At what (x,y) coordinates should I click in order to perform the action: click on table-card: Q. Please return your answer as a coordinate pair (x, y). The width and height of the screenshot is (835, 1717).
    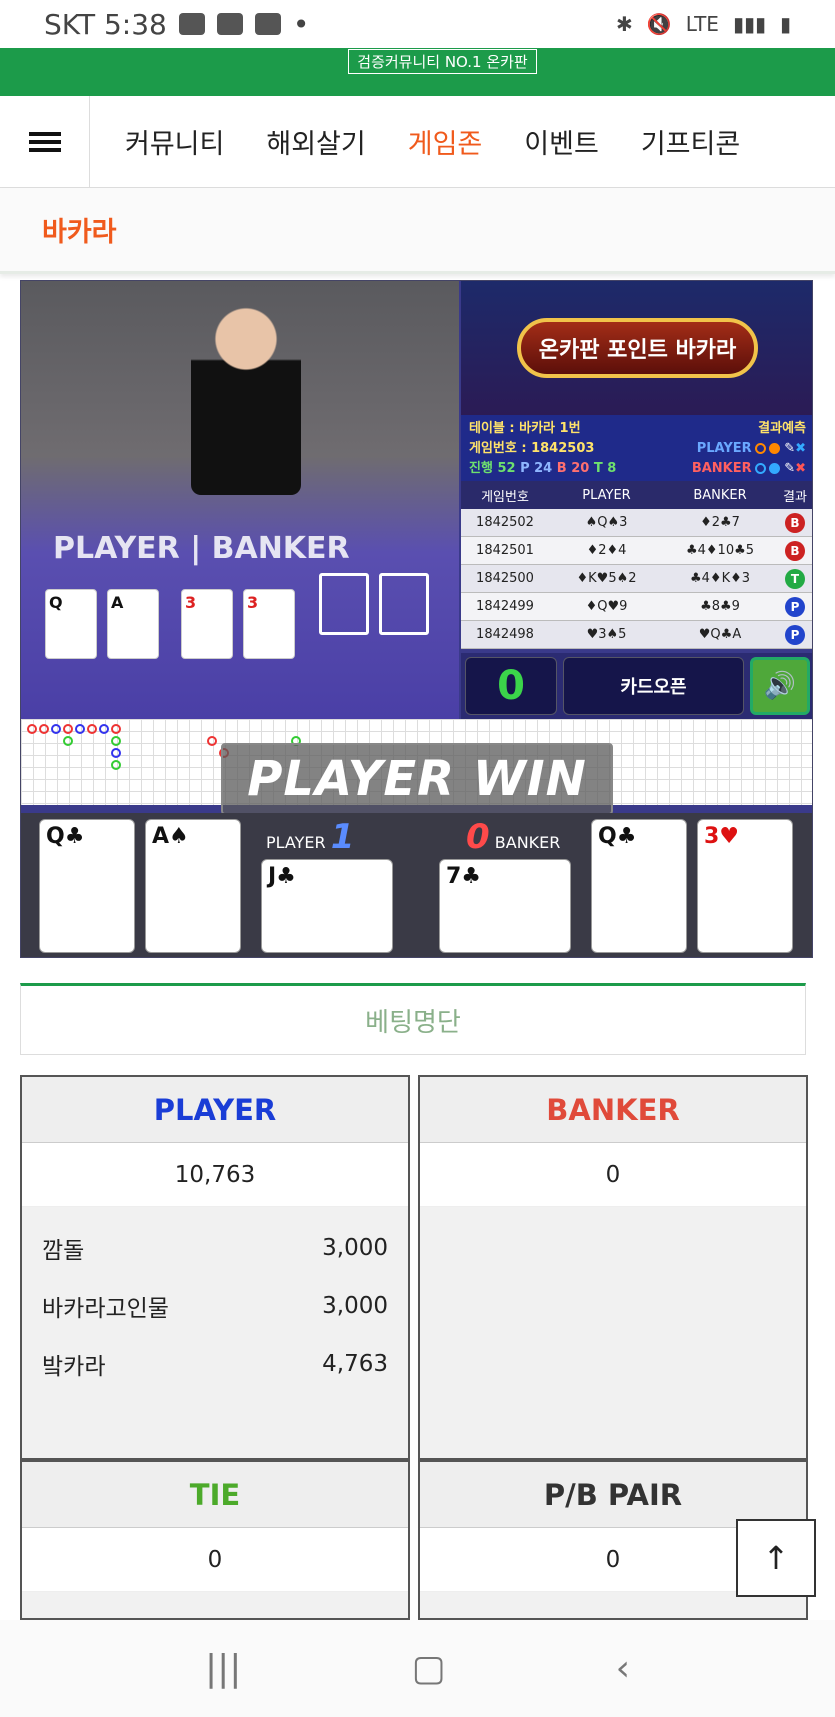
    Looking at the image, I should click on (71, 624).